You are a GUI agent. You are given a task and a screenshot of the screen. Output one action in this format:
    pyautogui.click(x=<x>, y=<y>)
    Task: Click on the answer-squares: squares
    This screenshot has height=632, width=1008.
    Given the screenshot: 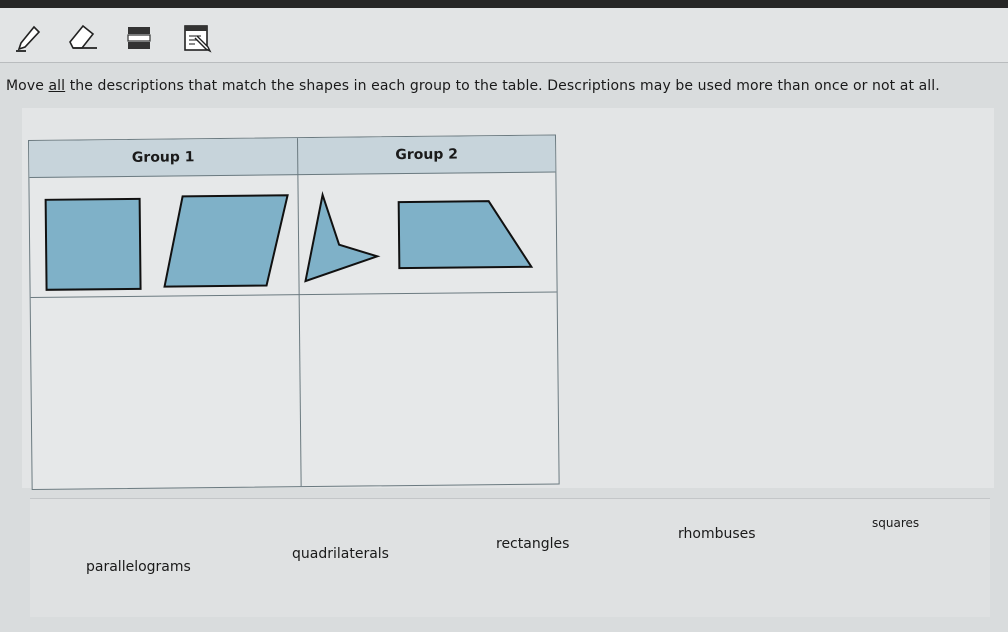 What is the action you would take?
    pyautogui.click(x=895, y=523)
    